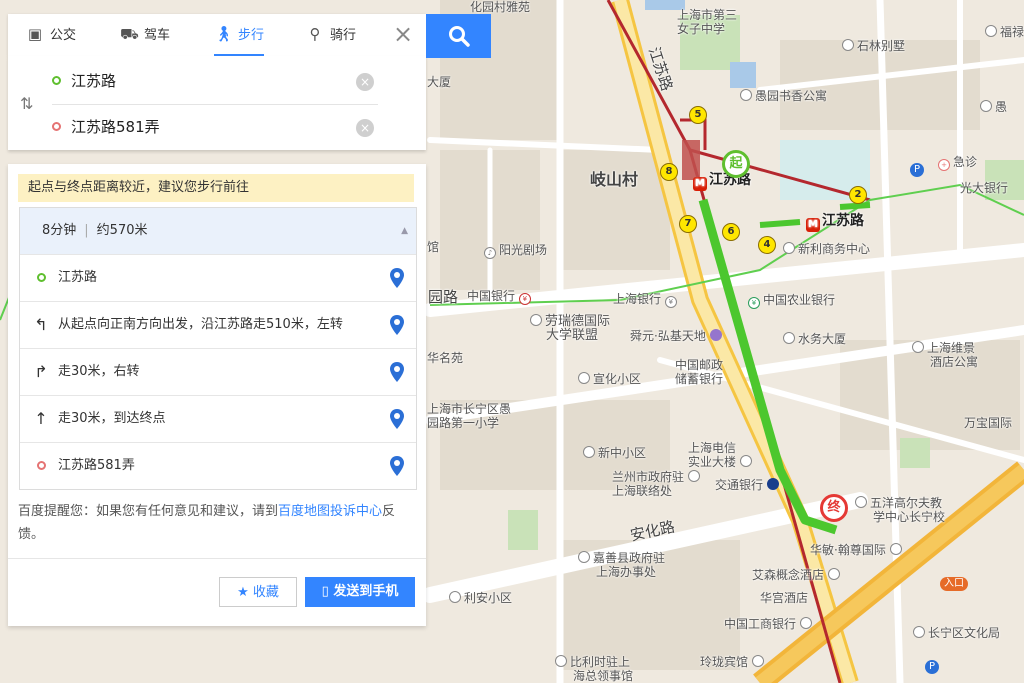  I want to click on poi-lanzhou-office: 兰州市政府驻 上海联络处, so click(657, 484).